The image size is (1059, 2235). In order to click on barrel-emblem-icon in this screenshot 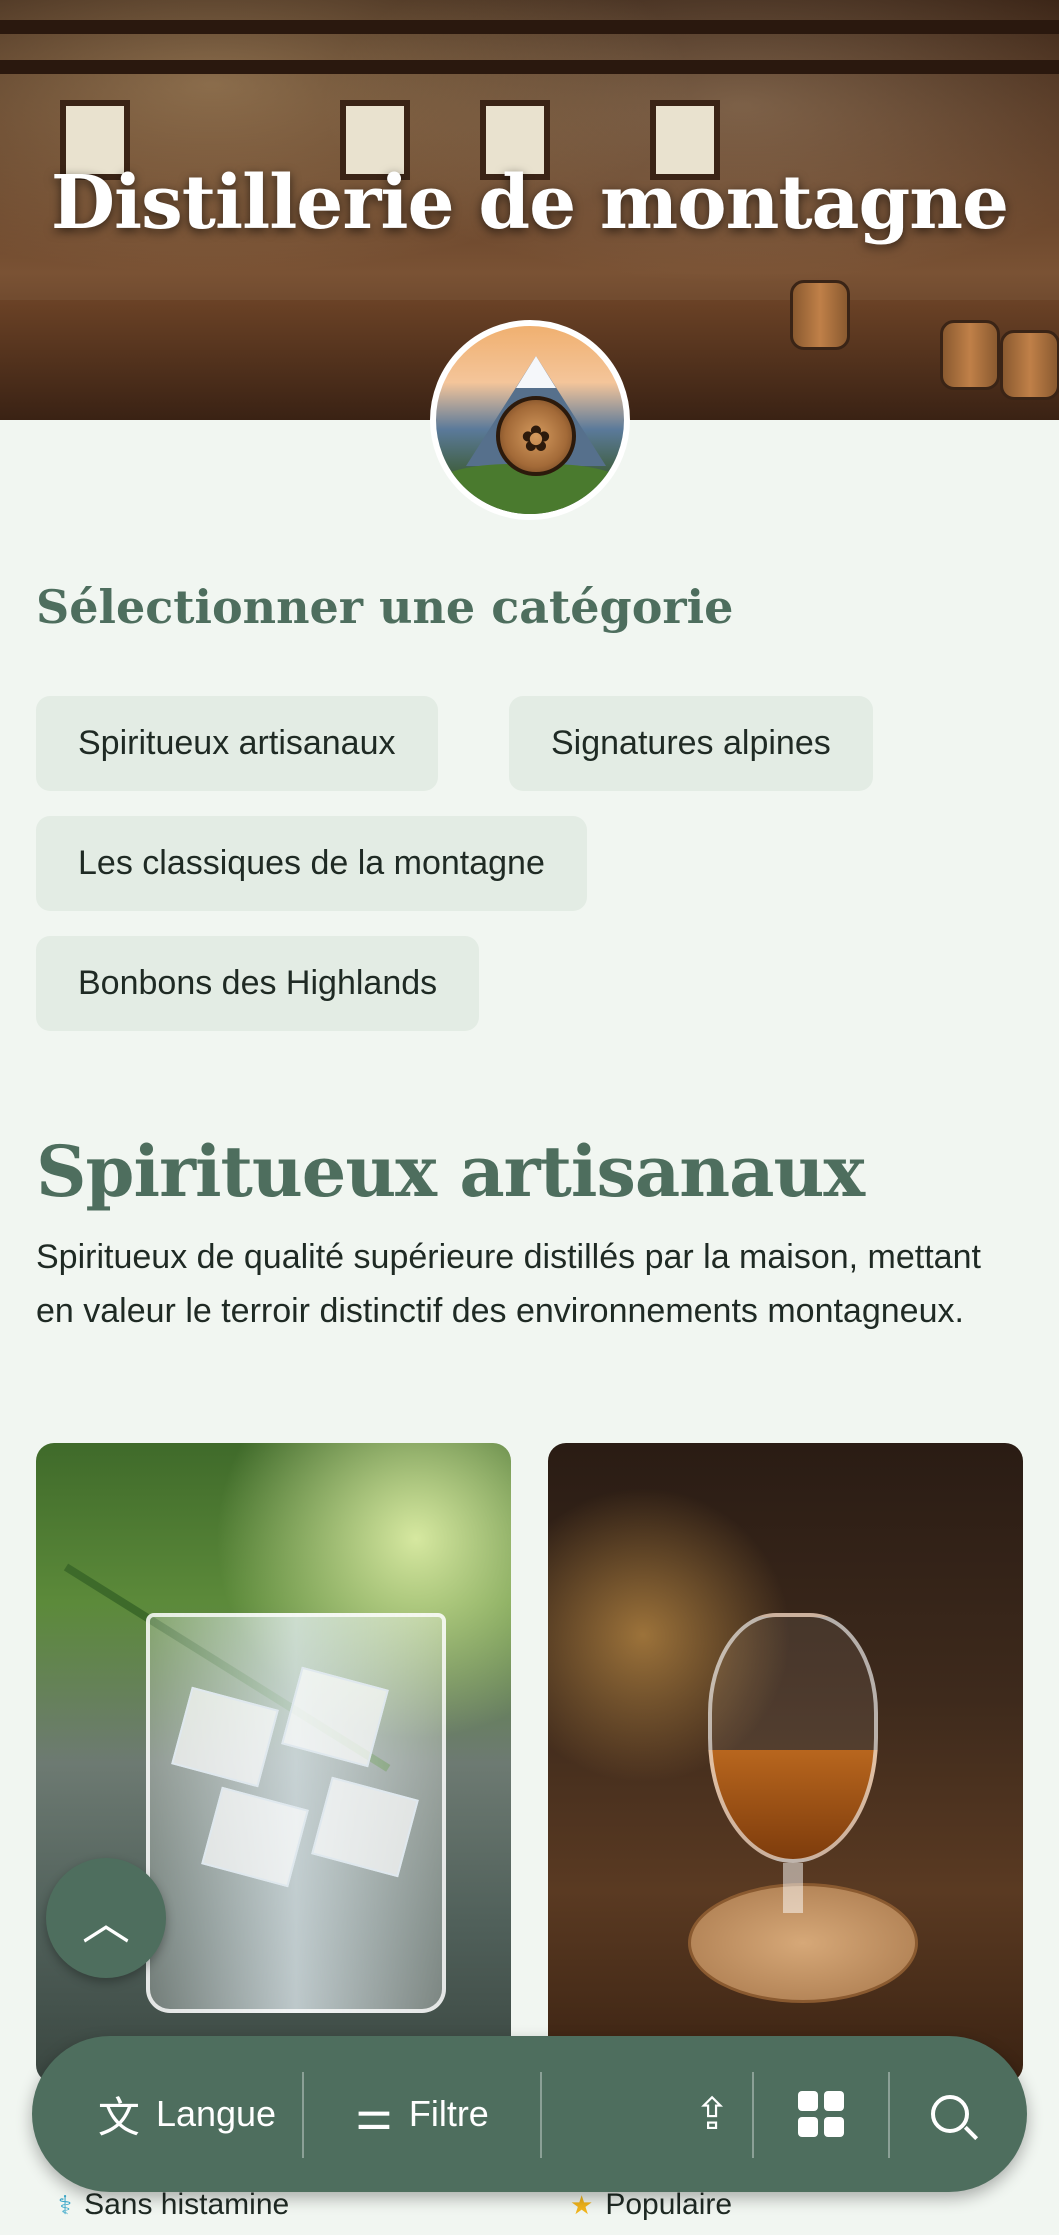, I will do `click(536, 436)`.